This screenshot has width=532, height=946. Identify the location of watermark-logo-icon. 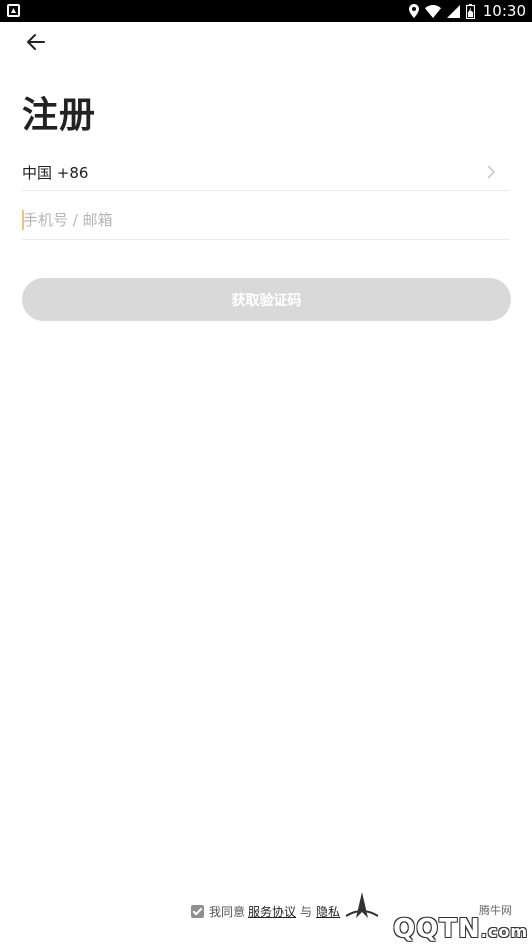
(362, 905).